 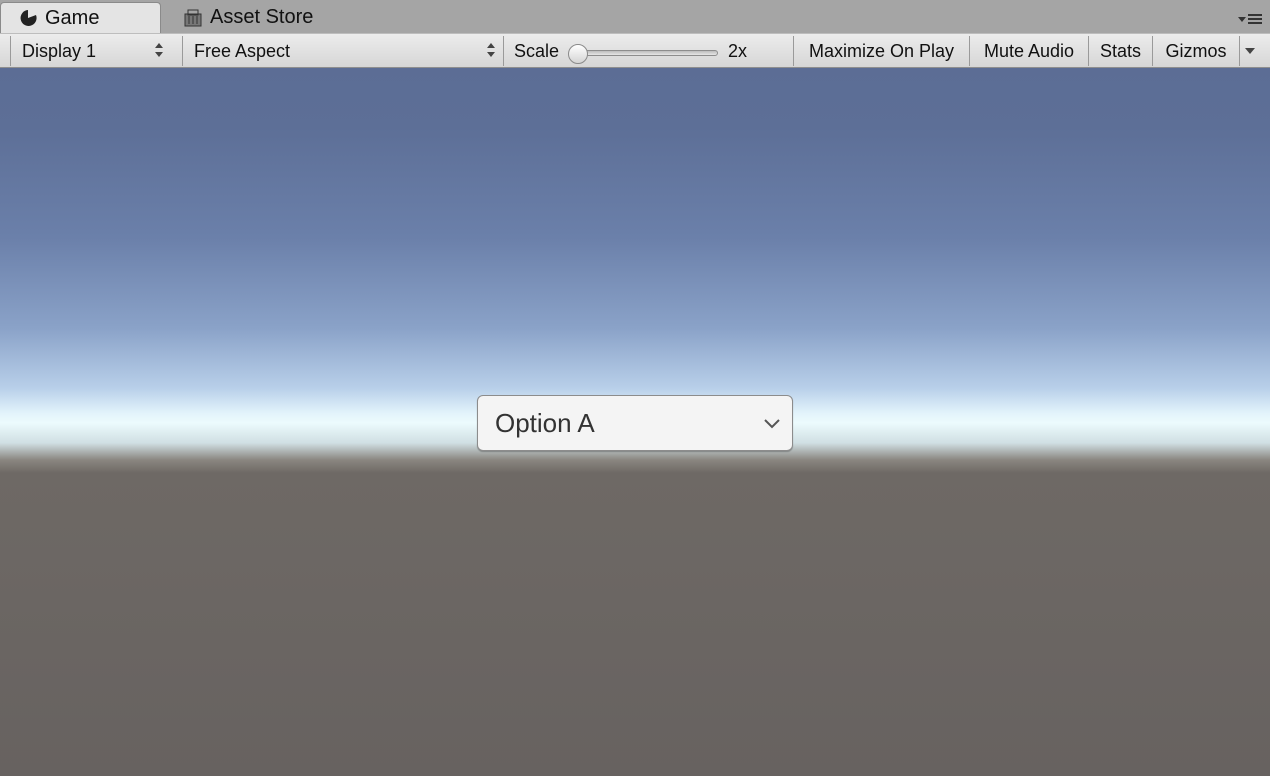 I want to click on dropdown-triangle-icon, so click(x=1250, y=51).